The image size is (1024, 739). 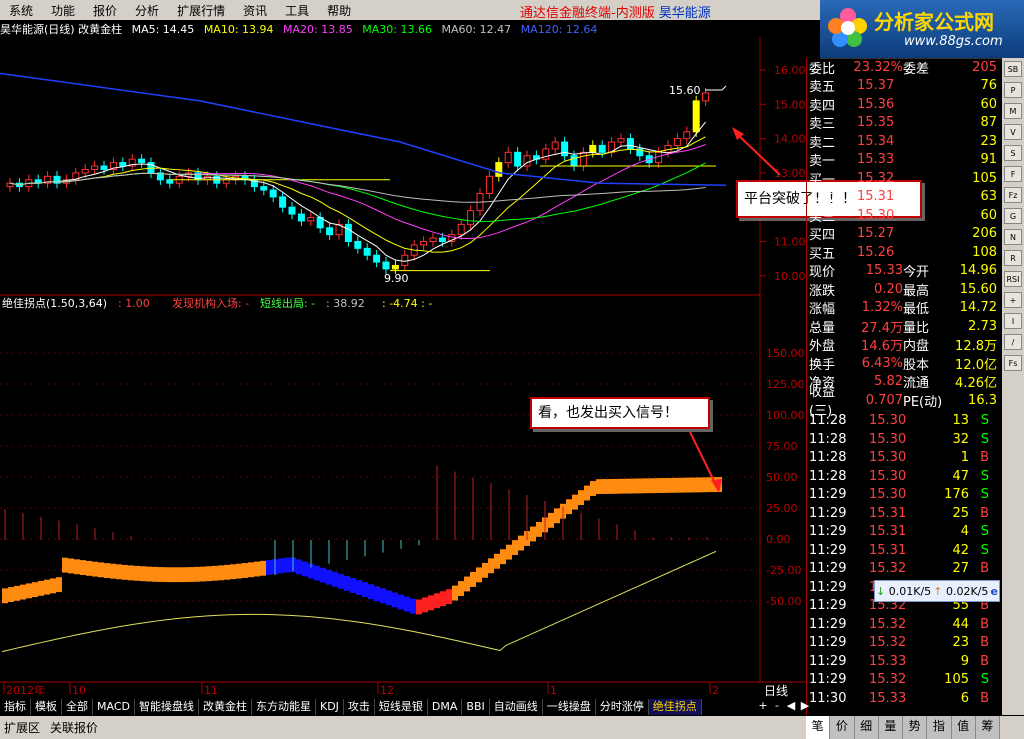 What do you see at coordinates (77, 707) in the screenshot?
I see `indicator-tab: 全部` at bounding box center [77, 707].